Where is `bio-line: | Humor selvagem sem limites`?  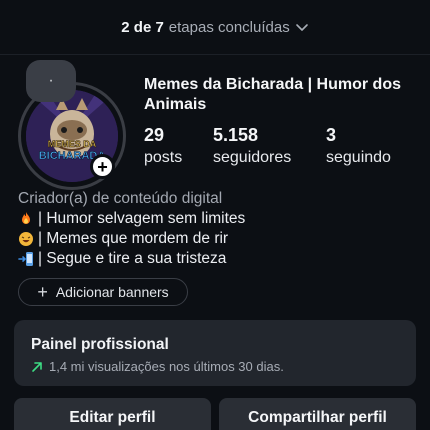 bio-line: | Humor selvagem sem limites is located at coordinates (218, 219).